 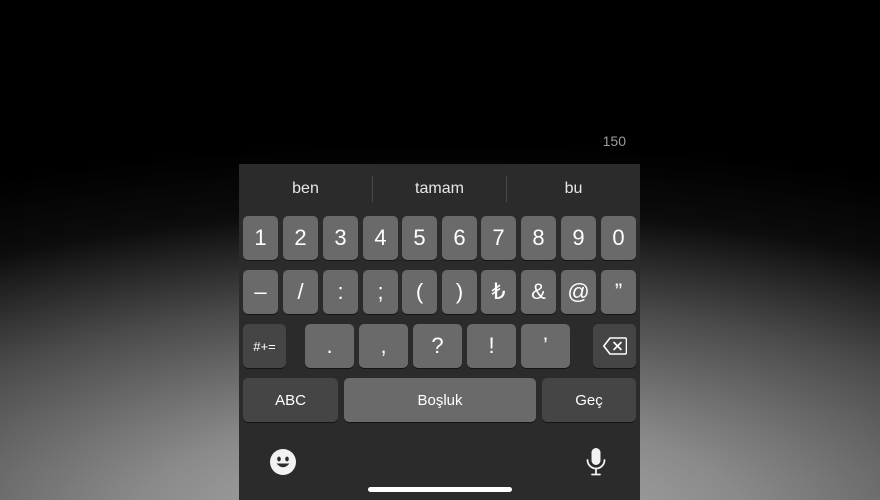 I want to click on space-key: Boşluk, so click(x=440, y=400).